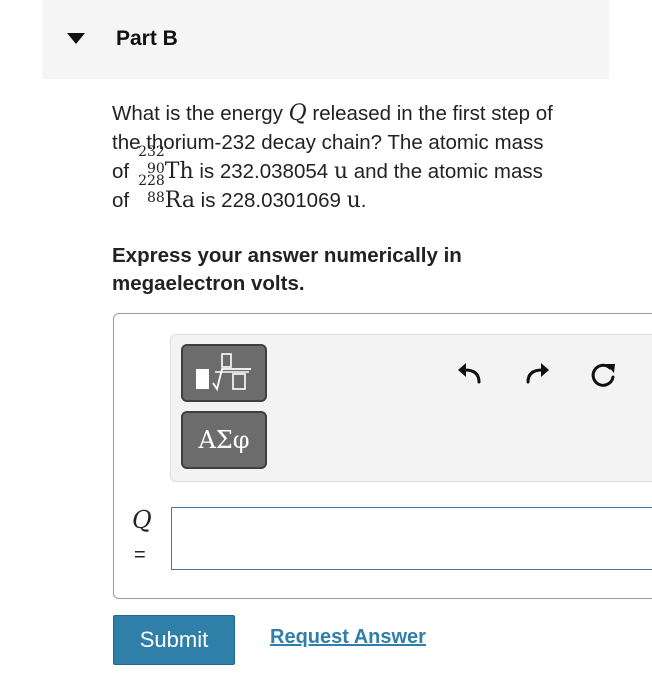 The width and height of the screenshot is (652, 700). I want to click on question-line-3-post: and the atomic mass, so click(445, 171).